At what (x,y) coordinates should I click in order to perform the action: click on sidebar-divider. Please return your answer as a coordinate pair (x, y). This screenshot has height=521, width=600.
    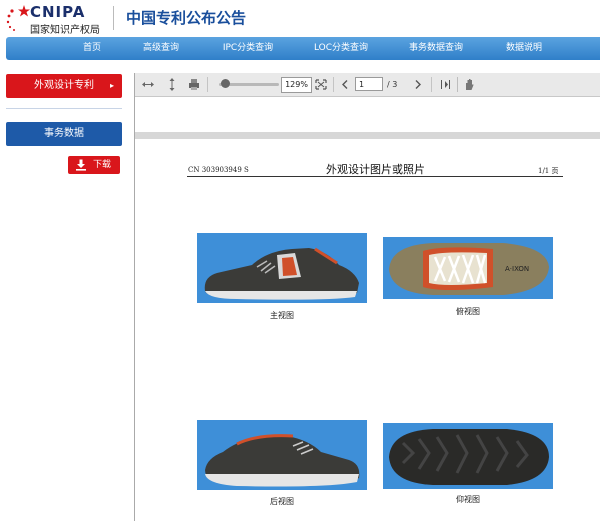
    Looking at the image, I should click on (64, 108).